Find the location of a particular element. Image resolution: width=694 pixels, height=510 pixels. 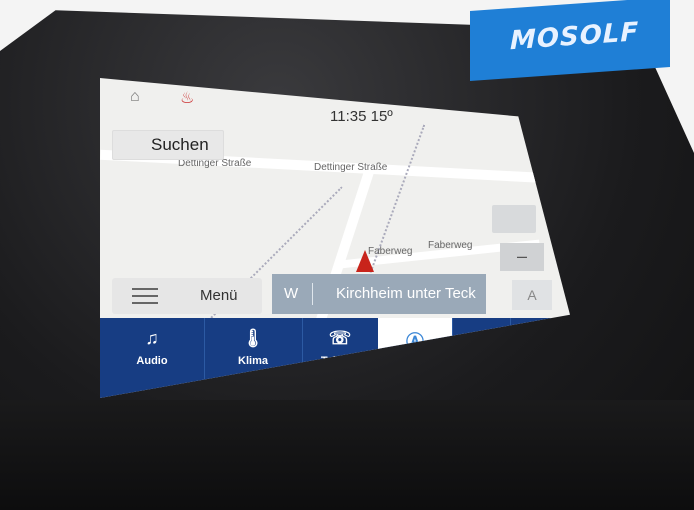

navigation-icon: Ⓐ is located at coordinates (415, 342).